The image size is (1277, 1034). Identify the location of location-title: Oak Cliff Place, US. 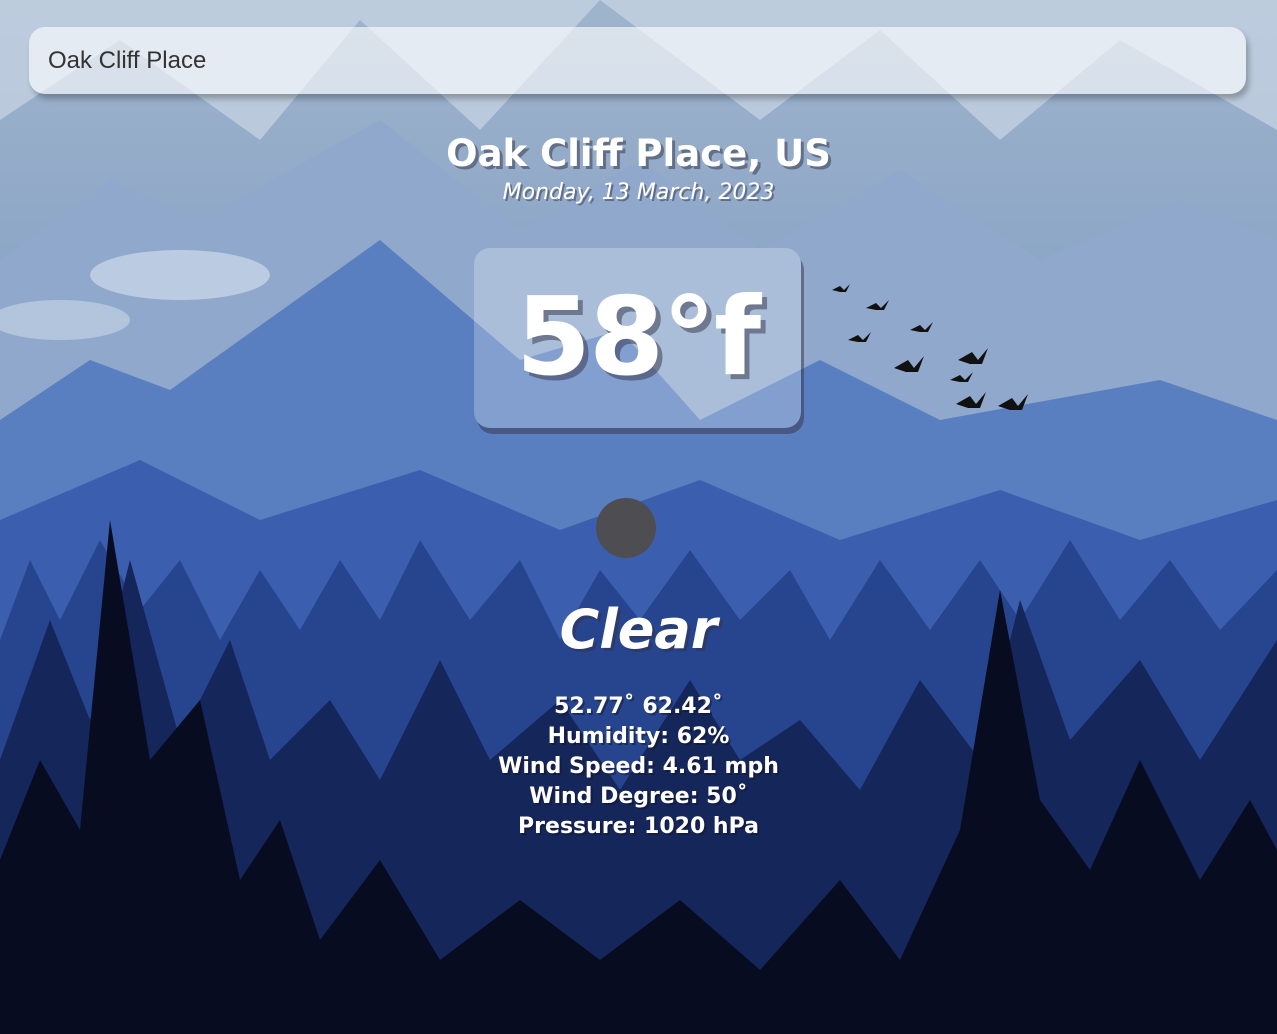
(638, 153).